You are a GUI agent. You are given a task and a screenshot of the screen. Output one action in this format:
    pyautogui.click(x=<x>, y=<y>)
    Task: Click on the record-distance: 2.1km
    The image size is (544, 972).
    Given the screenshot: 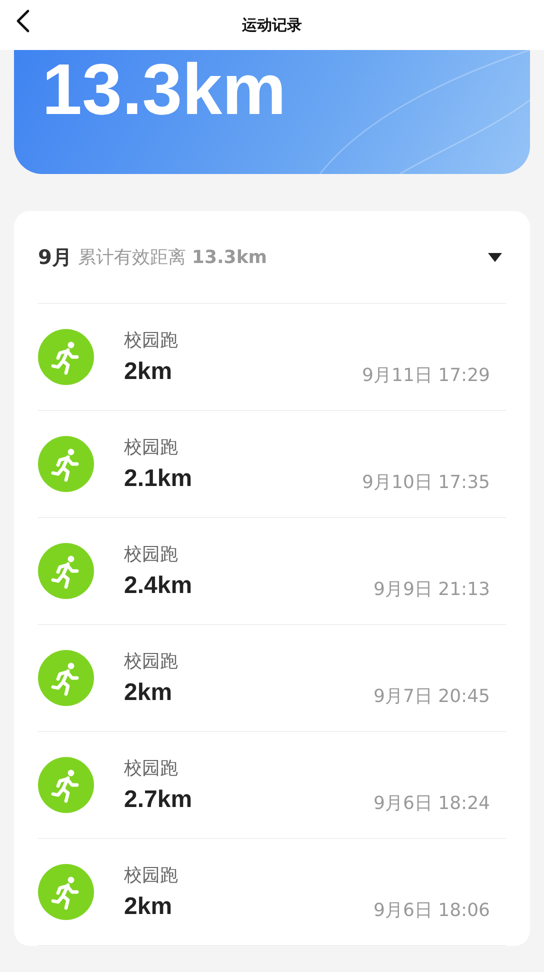 What is the action you would take?
    pyautogui.click(x=158, y=479)
    